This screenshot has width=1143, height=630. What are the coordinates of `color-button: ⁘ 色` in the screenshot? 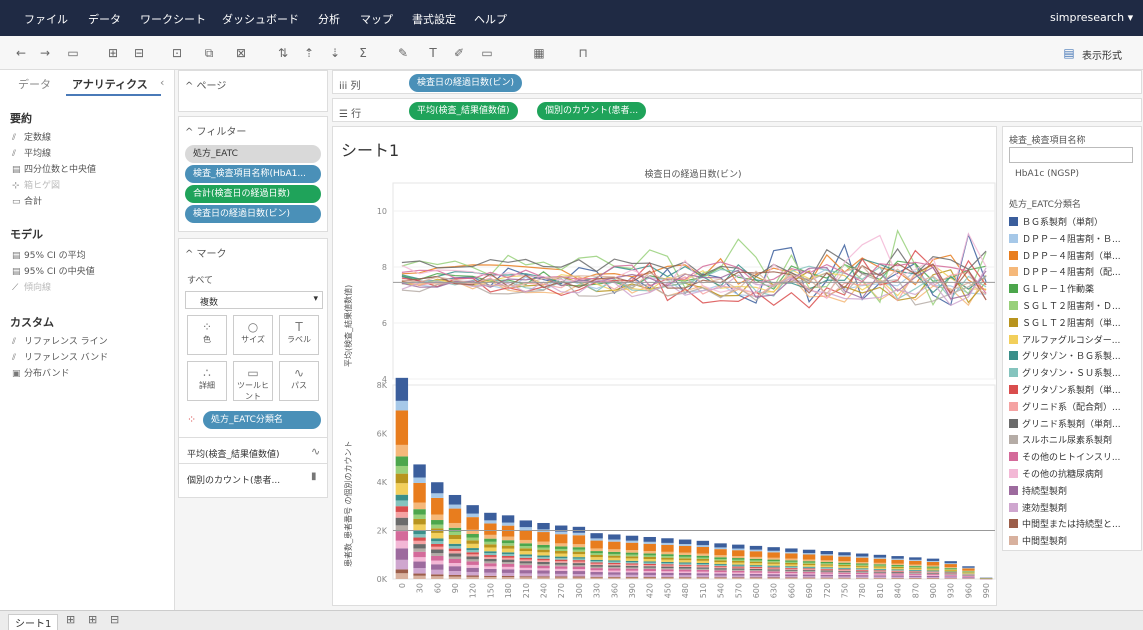 It's located at (207, 335).